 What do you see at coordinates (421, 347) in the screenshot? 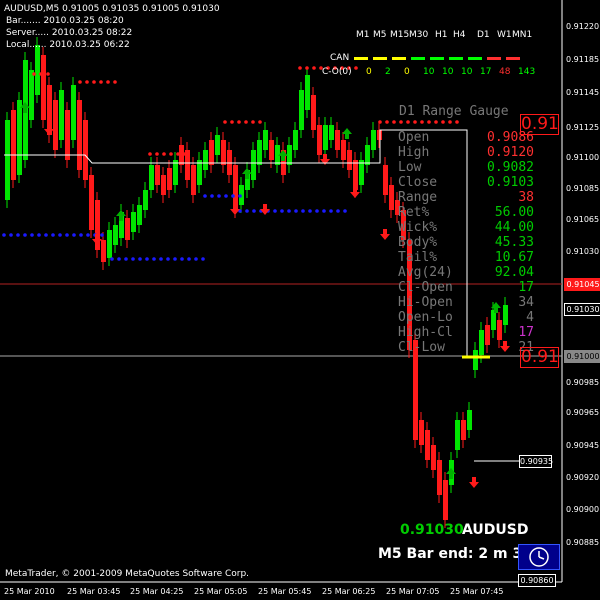
I see `gauge-label: Cl-Low` at bounding box center [421, 347].